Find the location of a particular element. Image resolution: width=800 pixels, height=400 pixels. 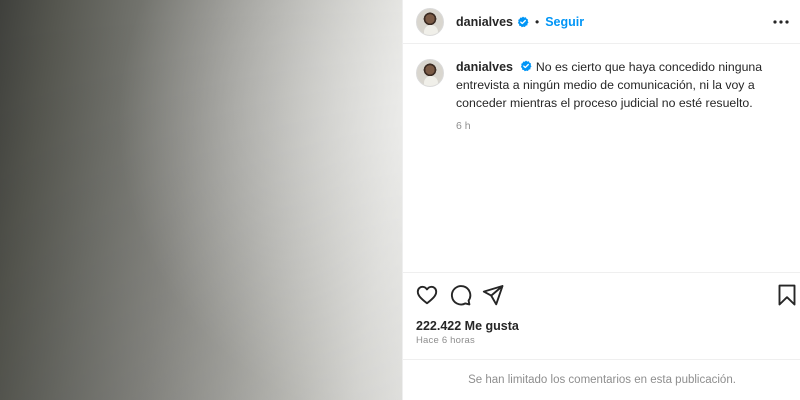

comment-icon is located at coordinates (460, 295).